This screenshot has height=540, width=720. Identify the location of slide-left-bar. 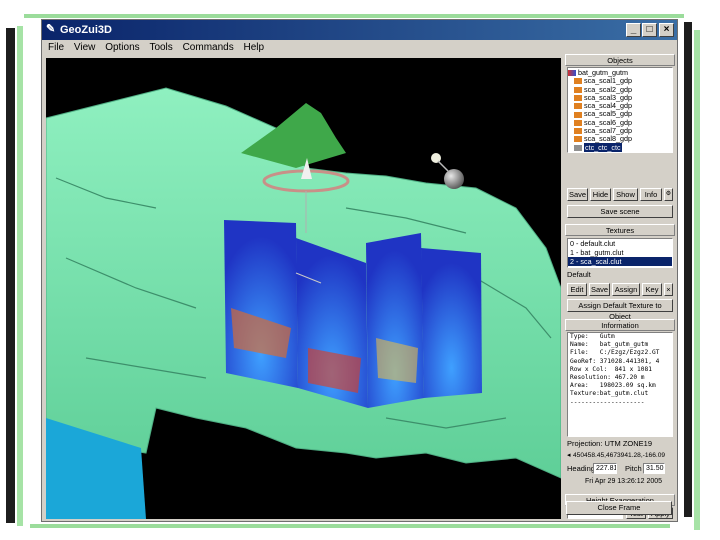
(10, 275).